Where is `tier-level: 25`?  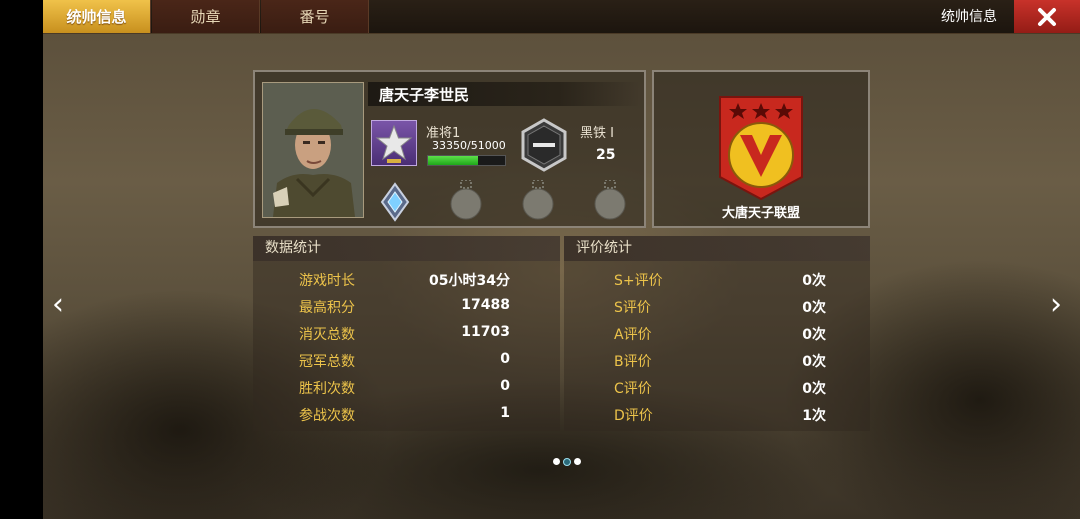
tier-level: 25 is located at coordinates (606, 155).